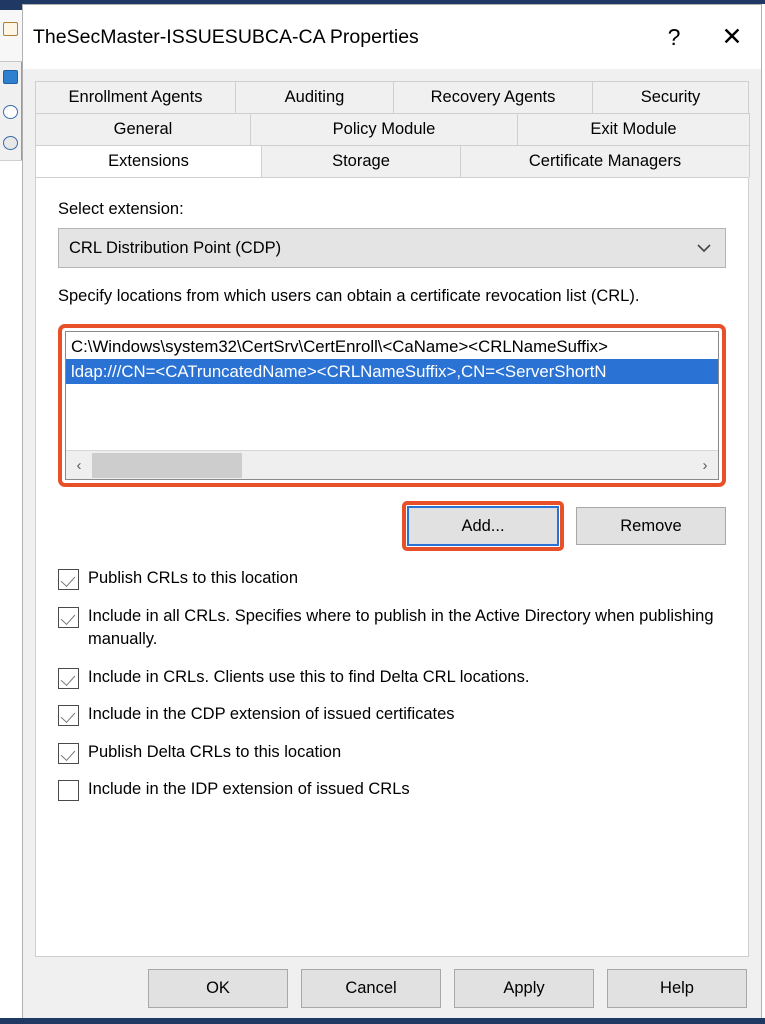 The height and width of the screenshot is (1024, 765). What do you see at coordinates (677, 988) in the screenshot?
I see `help-footer-button: Help` at bounding box center [677, 988].